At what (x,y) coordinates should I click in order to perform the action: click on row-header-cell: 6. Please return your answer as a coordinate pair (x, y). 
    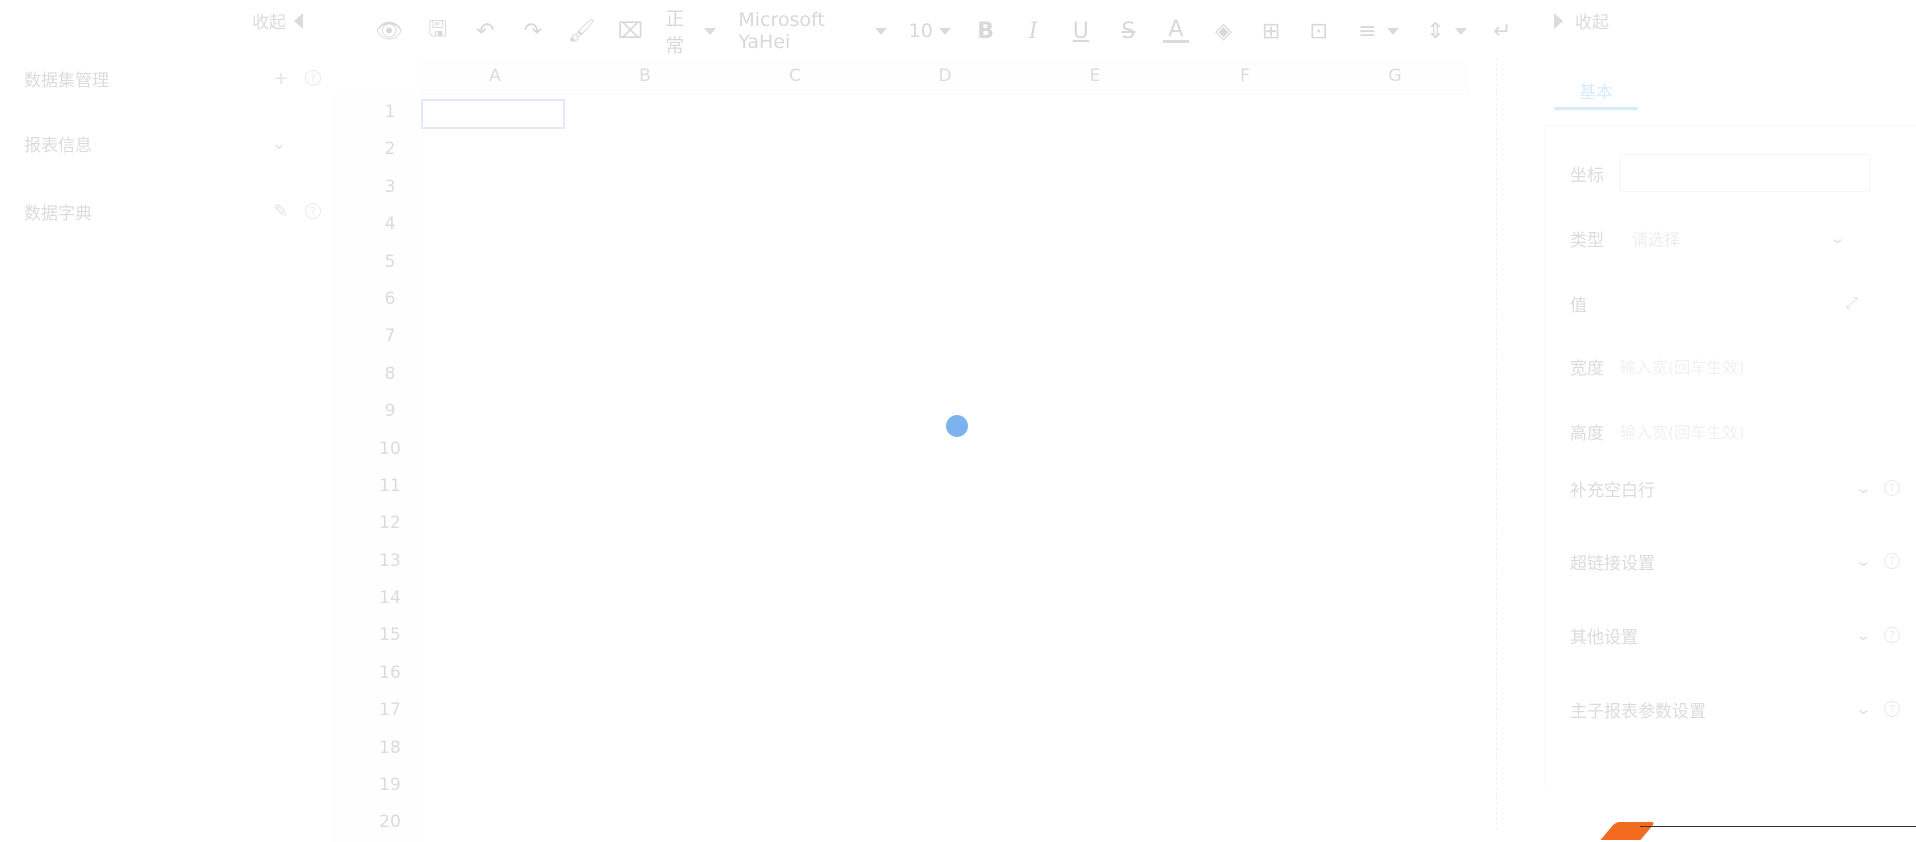
    Looking at the image, I should click on (375, 299).